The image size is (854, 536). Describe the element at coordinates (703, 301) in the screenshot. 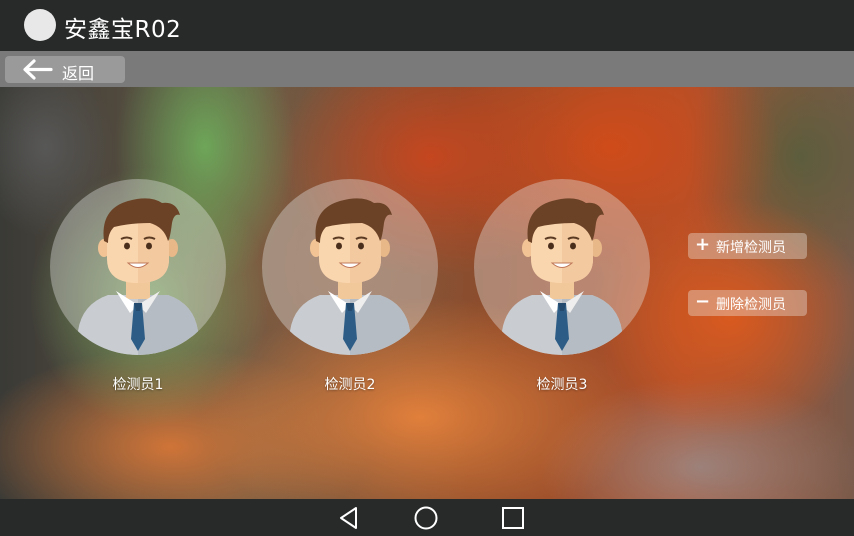

I see `minus-icon: −` at that location.